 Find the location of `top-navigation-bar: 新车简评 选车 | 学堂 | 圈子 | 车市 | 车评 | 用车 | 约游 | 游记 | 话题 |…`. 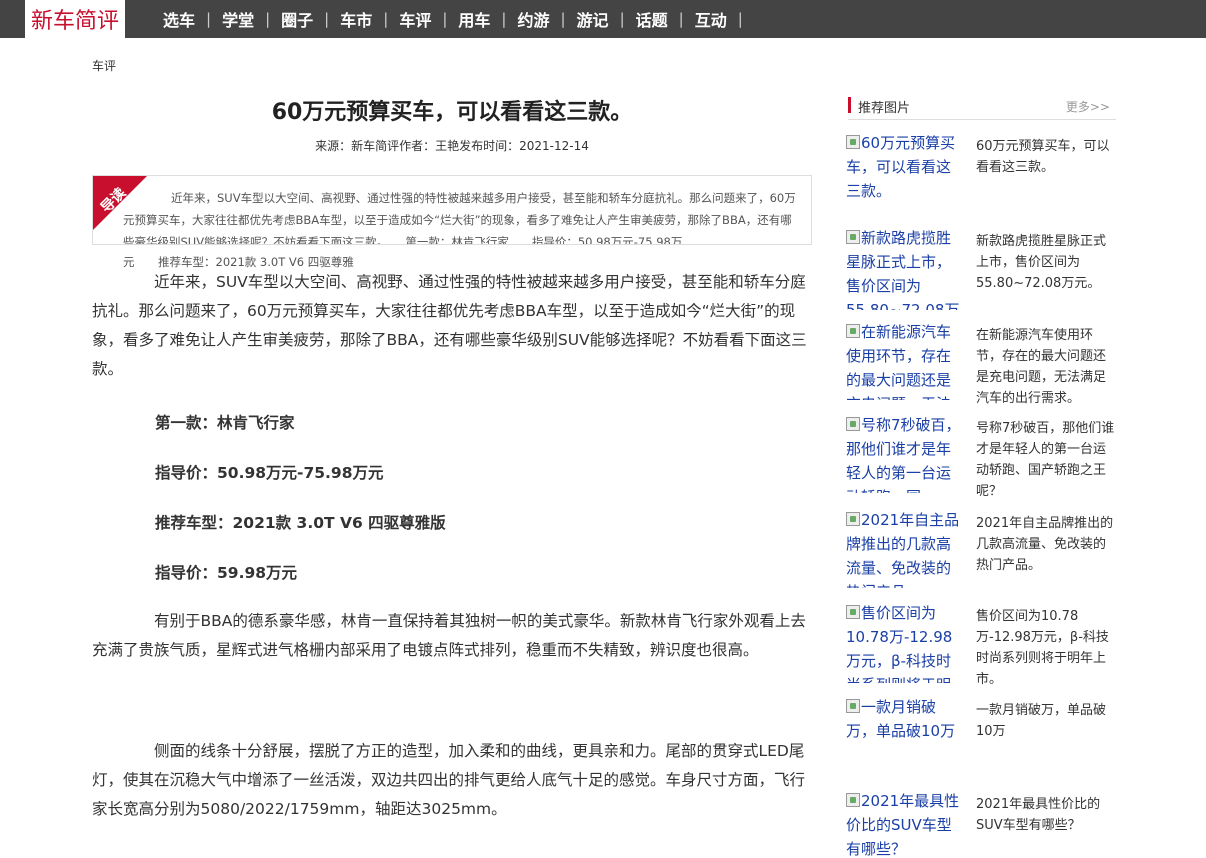

top-navigation-bar: 新车简评 选车 | 学堂 | 圈子 | 车市 | 车评 | 用车 | 约游 | 游记 | 话题 |… is located at coordinates (603, 19).